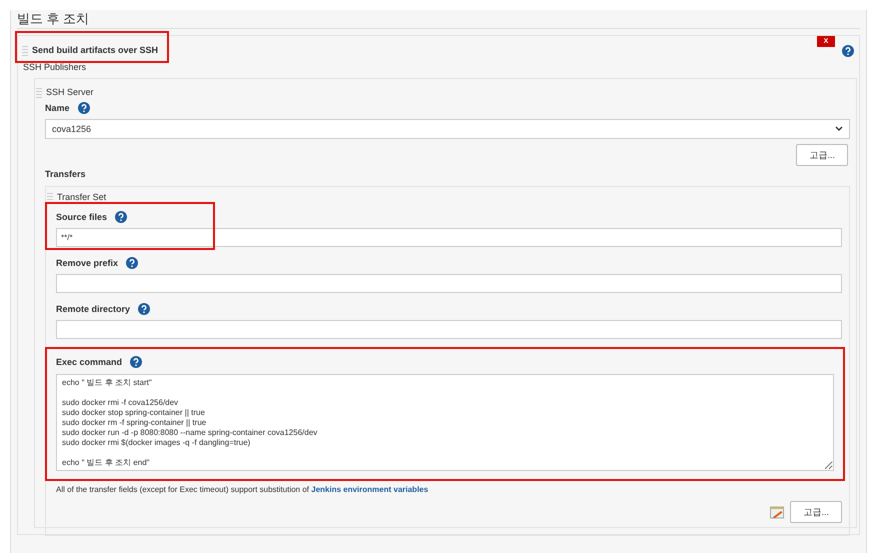  Describe the element at coordinates (55, 67) in the screenshot. I see `publishers-label: SSH Publishers` at that location.